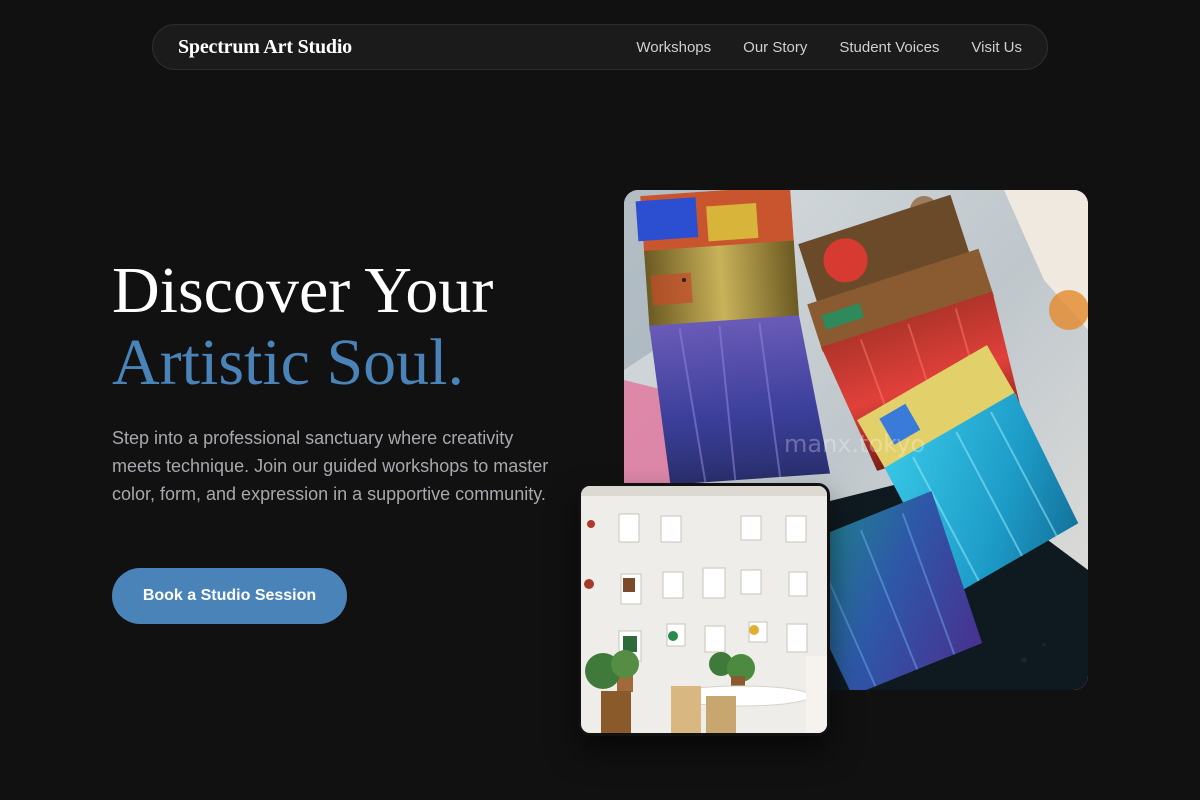 The width and height of the screenshot is (1200, 800). What do you see at coordinates (288, 362) in the screenshot?
I see `hero-title-line2: Artistic Soul.` at bounding box center [288, 362].